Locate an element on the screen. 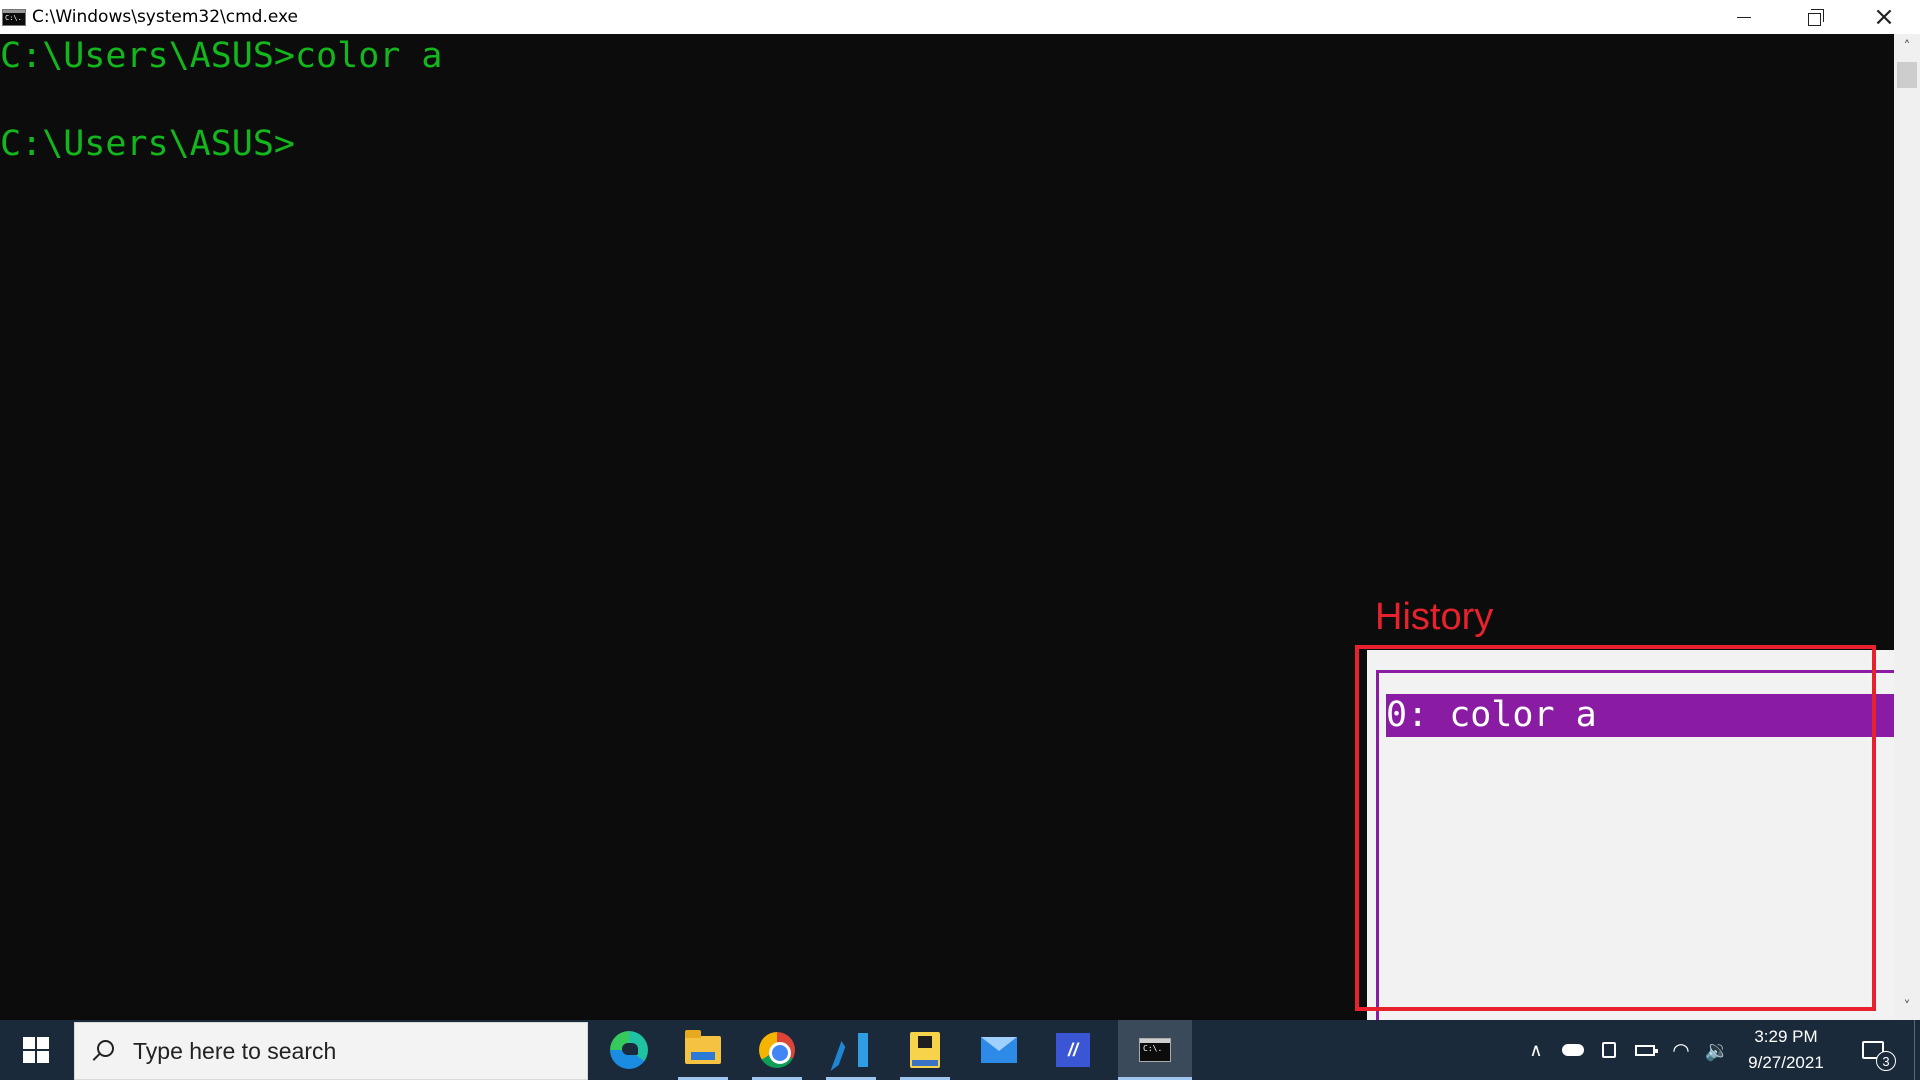 This screenshot has width=1920, height=1080. edge-icon is located at coordinates (629, 1050).